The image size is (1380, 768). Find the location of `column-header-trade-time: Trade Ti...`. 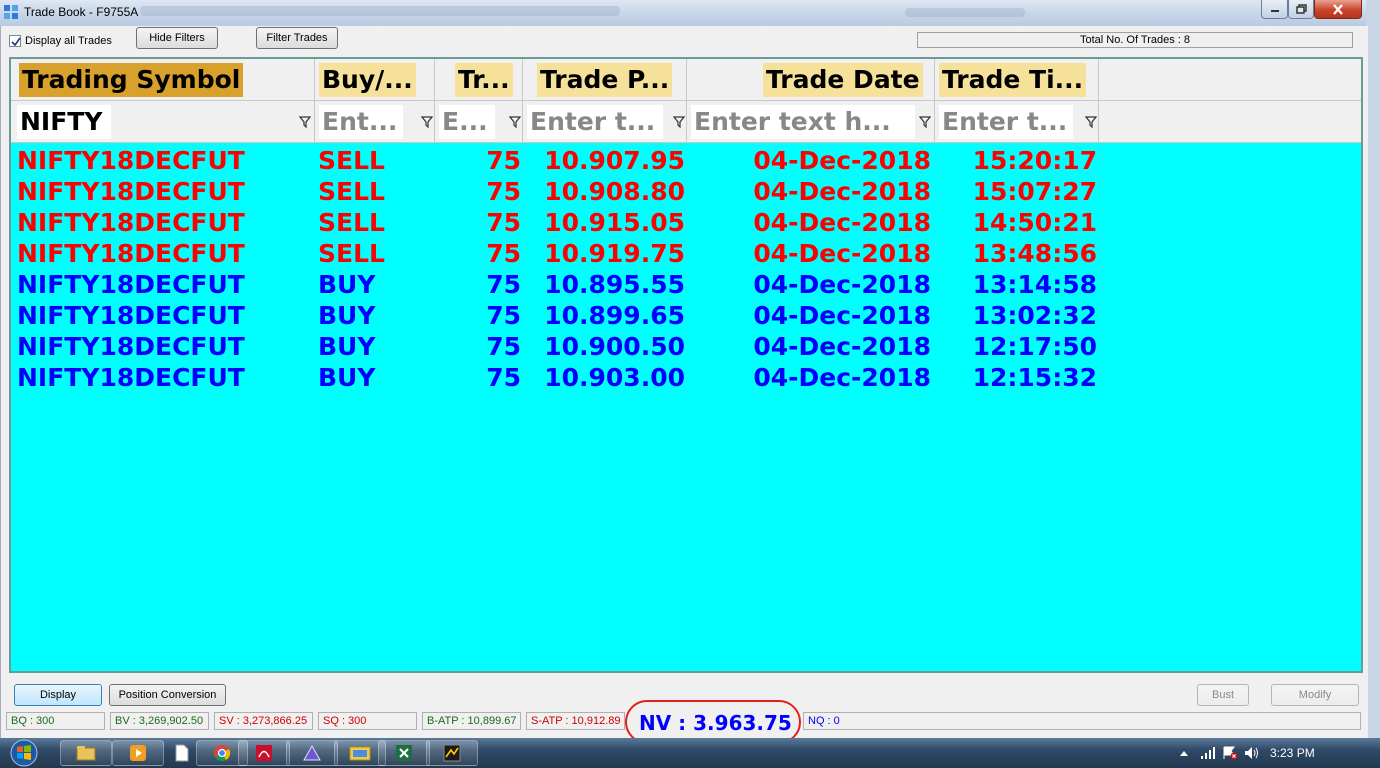

column-header-trade-time: Trade Ti... is located at coordinates (1017, 80).